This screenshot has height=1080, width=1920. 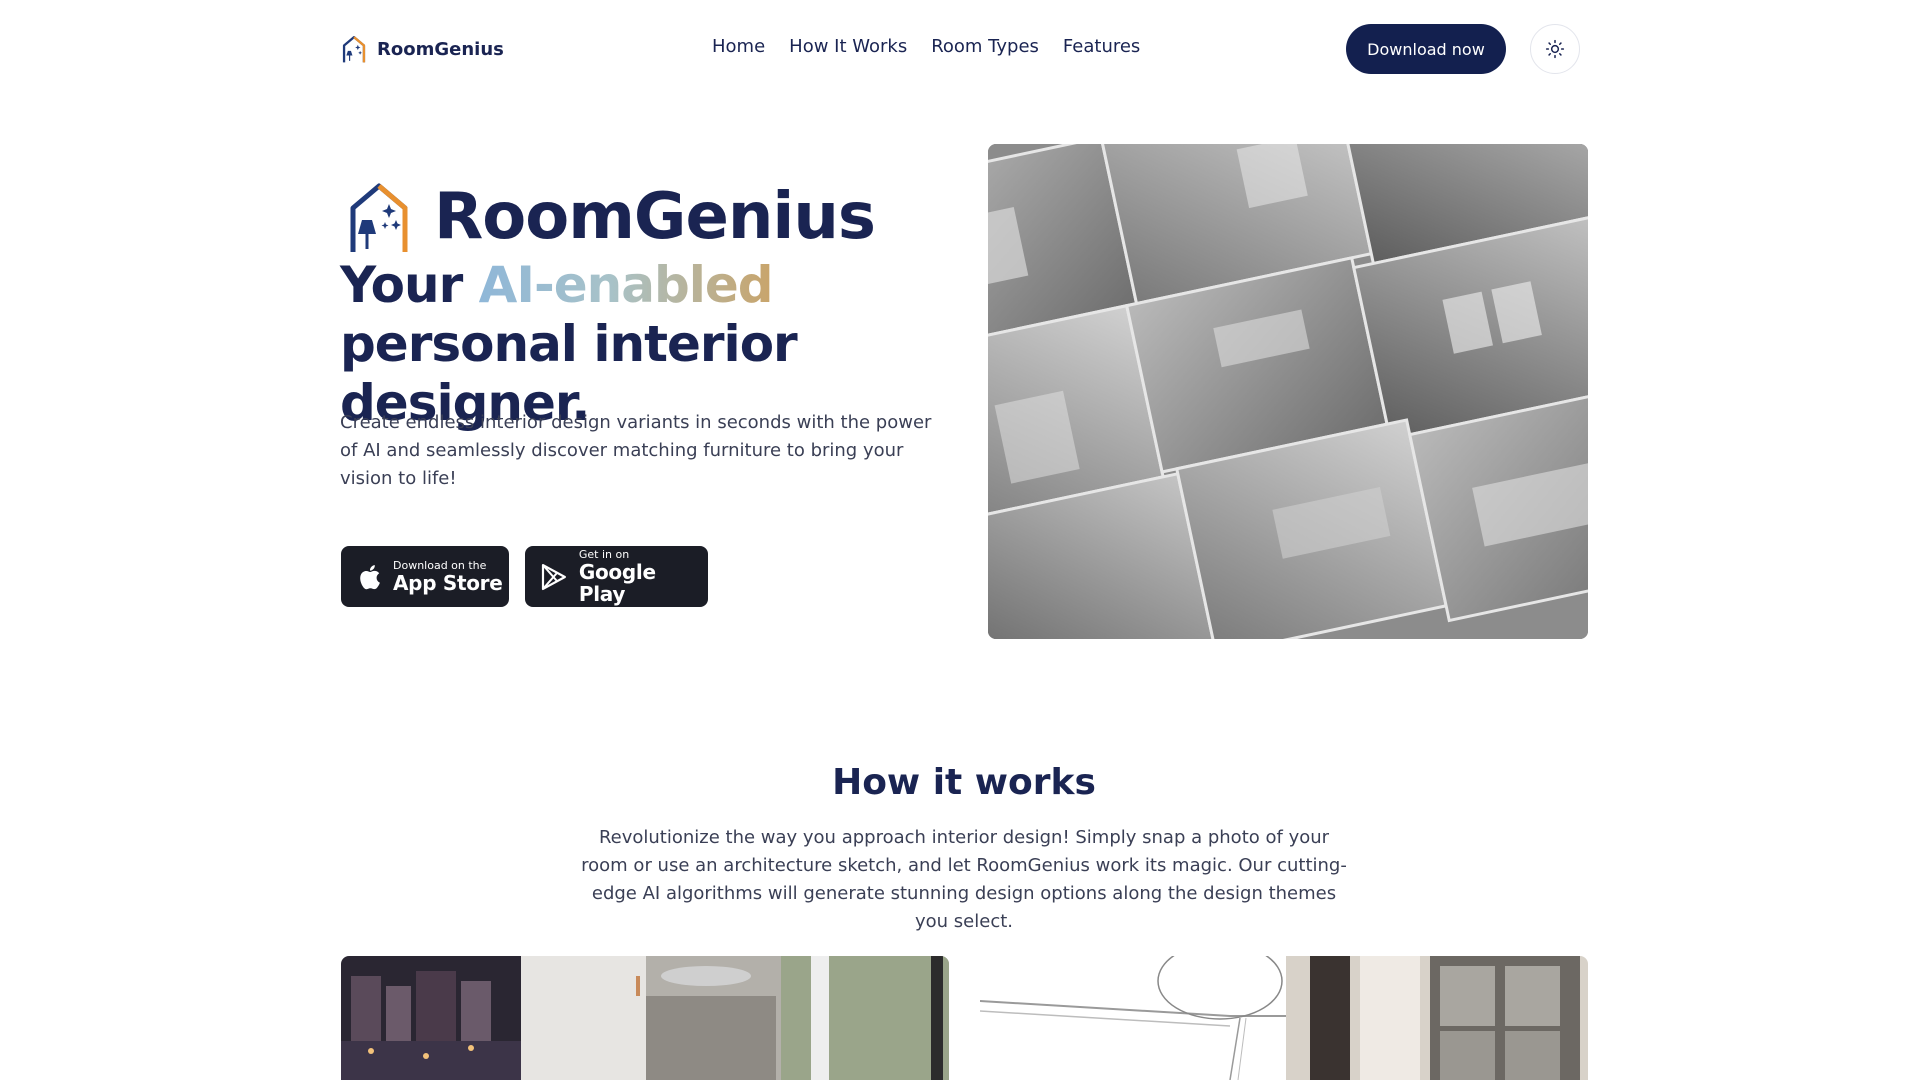 I want to click on app-store-text: Download on the App Store, so click(x=448, y=576).